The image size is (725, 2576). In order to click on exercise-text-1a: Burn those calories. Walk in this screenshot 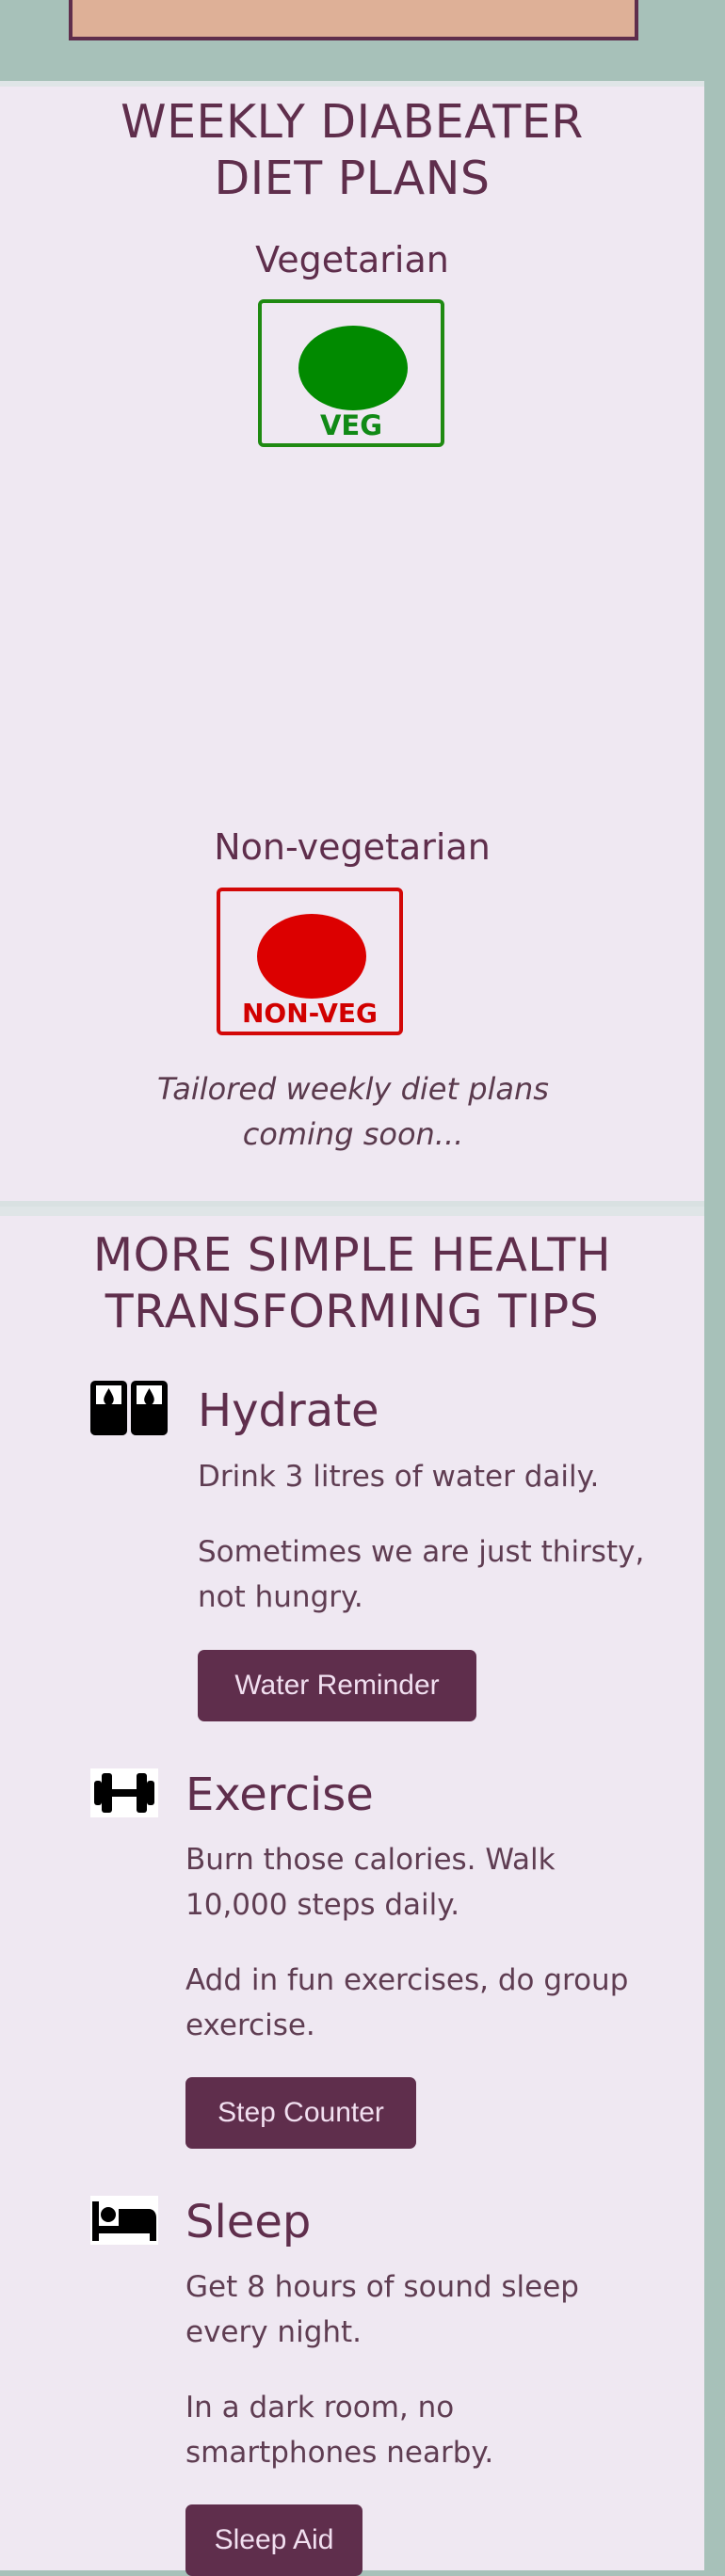, I will do `click(370, 1860)`.